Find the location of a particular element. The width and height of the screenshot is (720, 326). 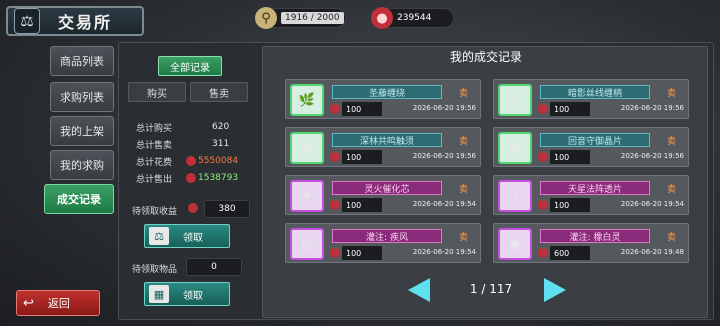

stat-label: 总计售卖 is located at coordinates (154, 145).